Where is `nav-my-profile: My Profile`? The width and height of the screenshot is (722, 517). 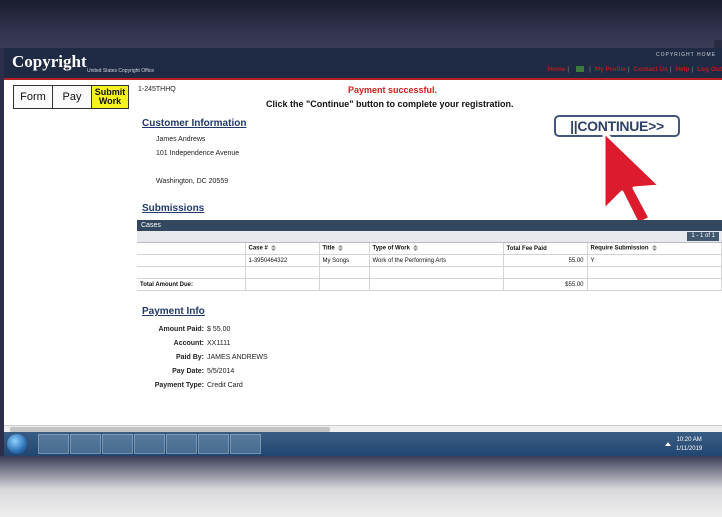
nav-my-profile: My Profile is located at coordinates (610, 69).